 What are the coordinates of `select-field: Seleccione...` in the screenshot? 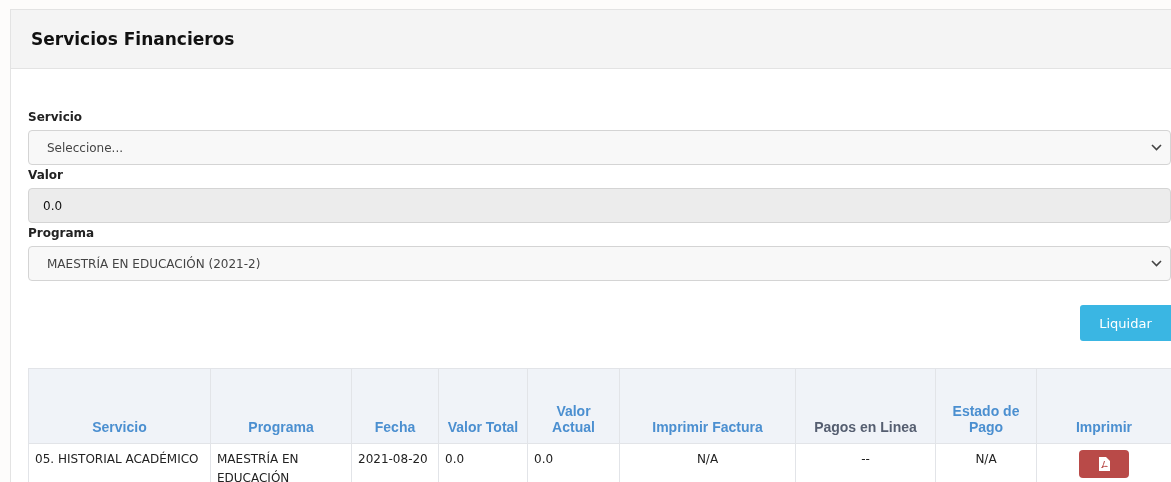 It's located at (599, 147).